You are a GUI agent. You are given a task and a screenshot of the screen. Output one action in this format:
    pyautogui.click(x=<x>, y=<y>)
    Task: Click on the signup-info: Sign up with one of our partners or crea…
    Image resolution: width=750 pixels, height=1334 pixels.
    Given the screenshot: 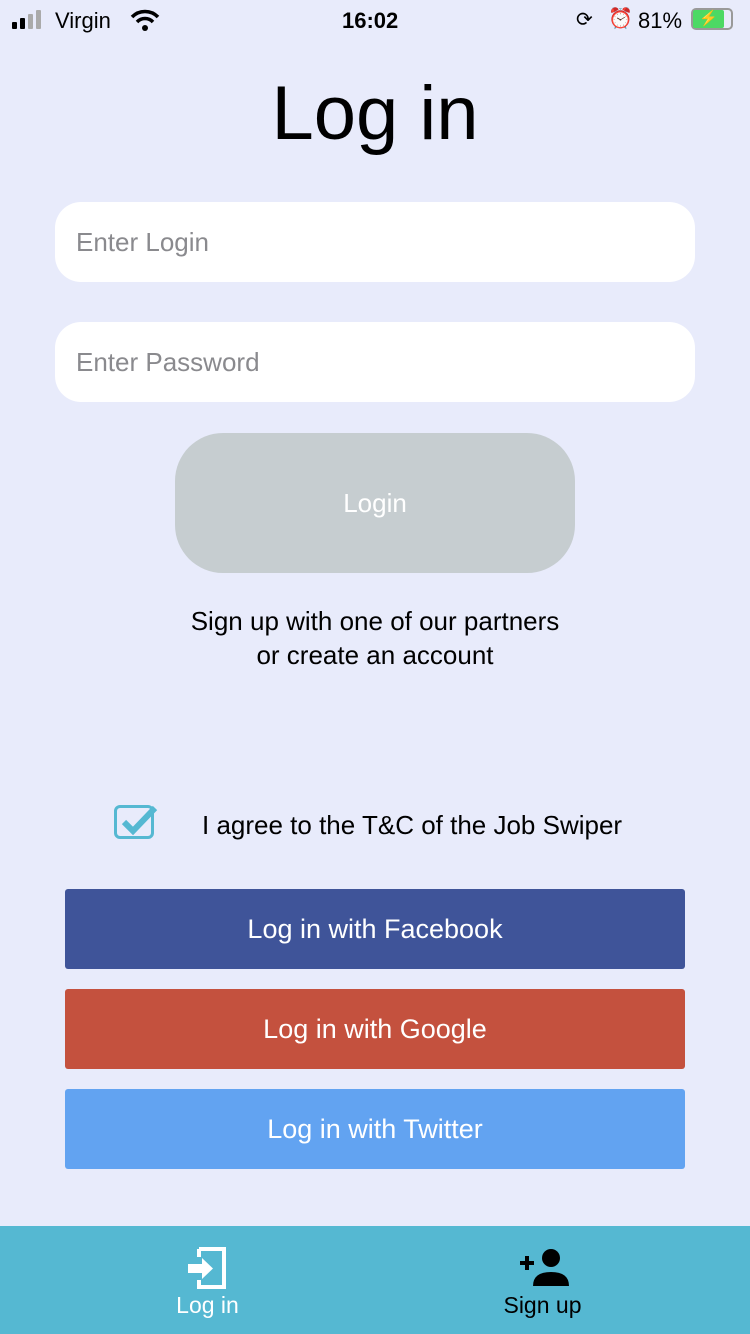 What is the action you would take?
    pyautogui.click(x=375, y=638)
    